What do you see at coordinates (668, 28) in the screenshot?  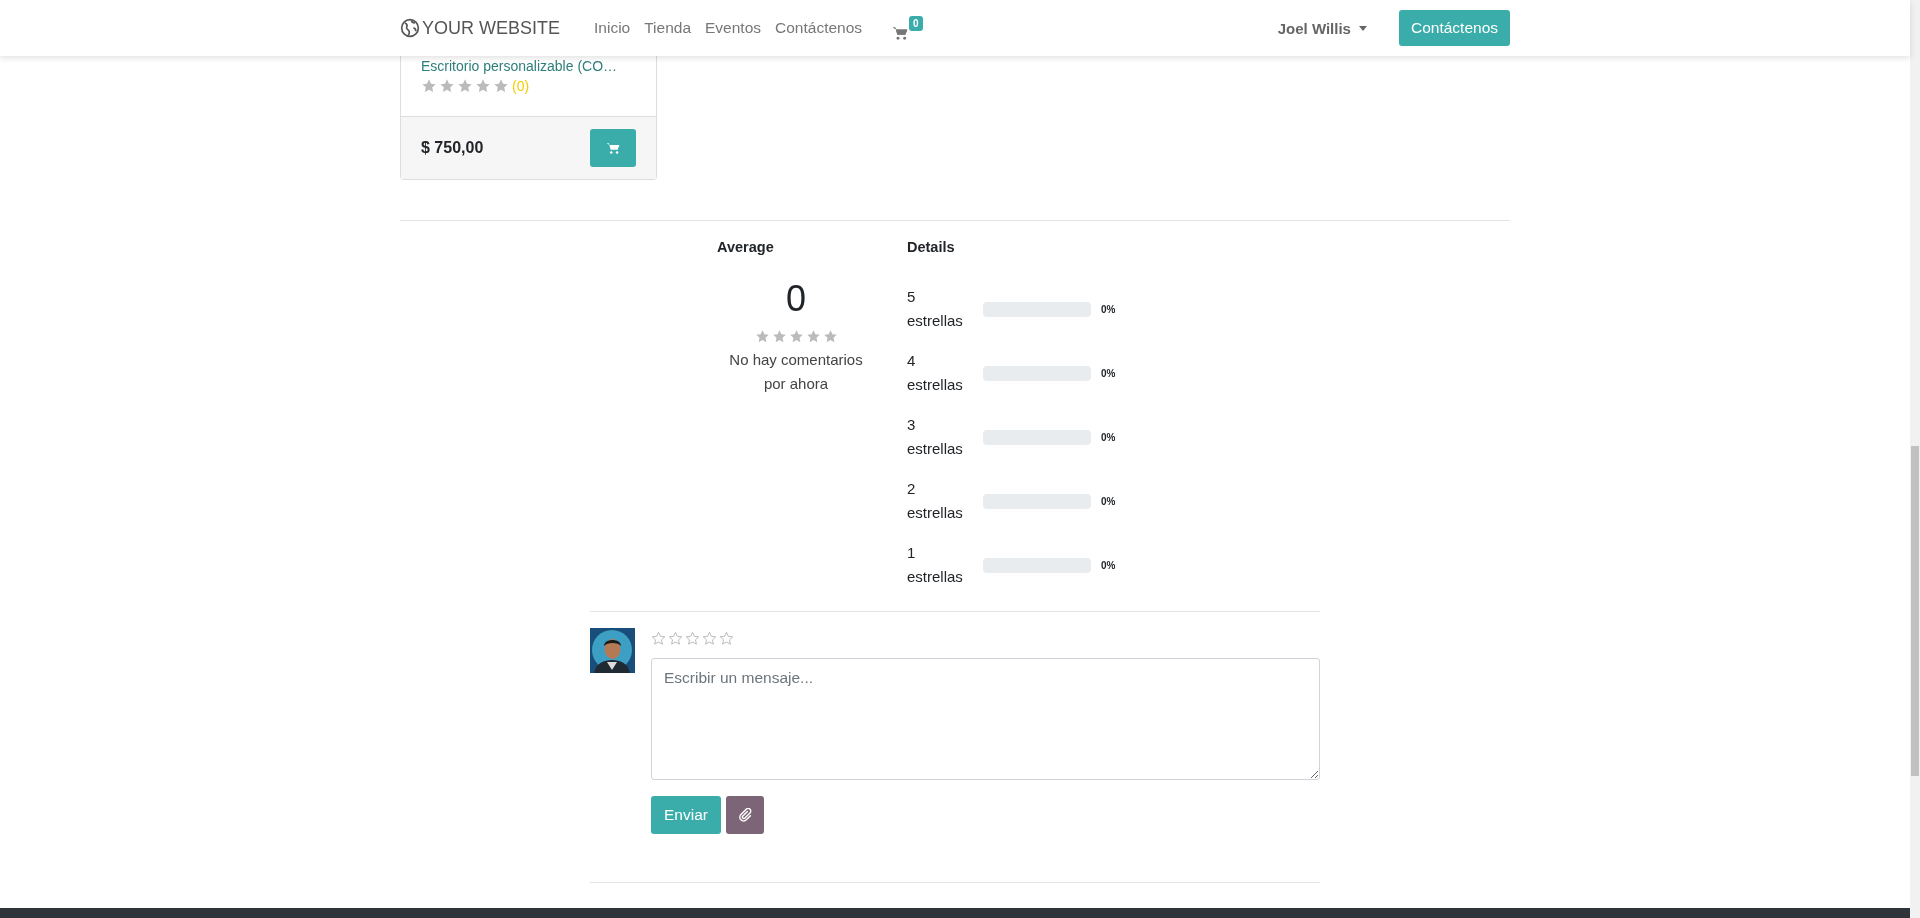 I see `nav-link: Tienda` at bounding box center [668, 28].